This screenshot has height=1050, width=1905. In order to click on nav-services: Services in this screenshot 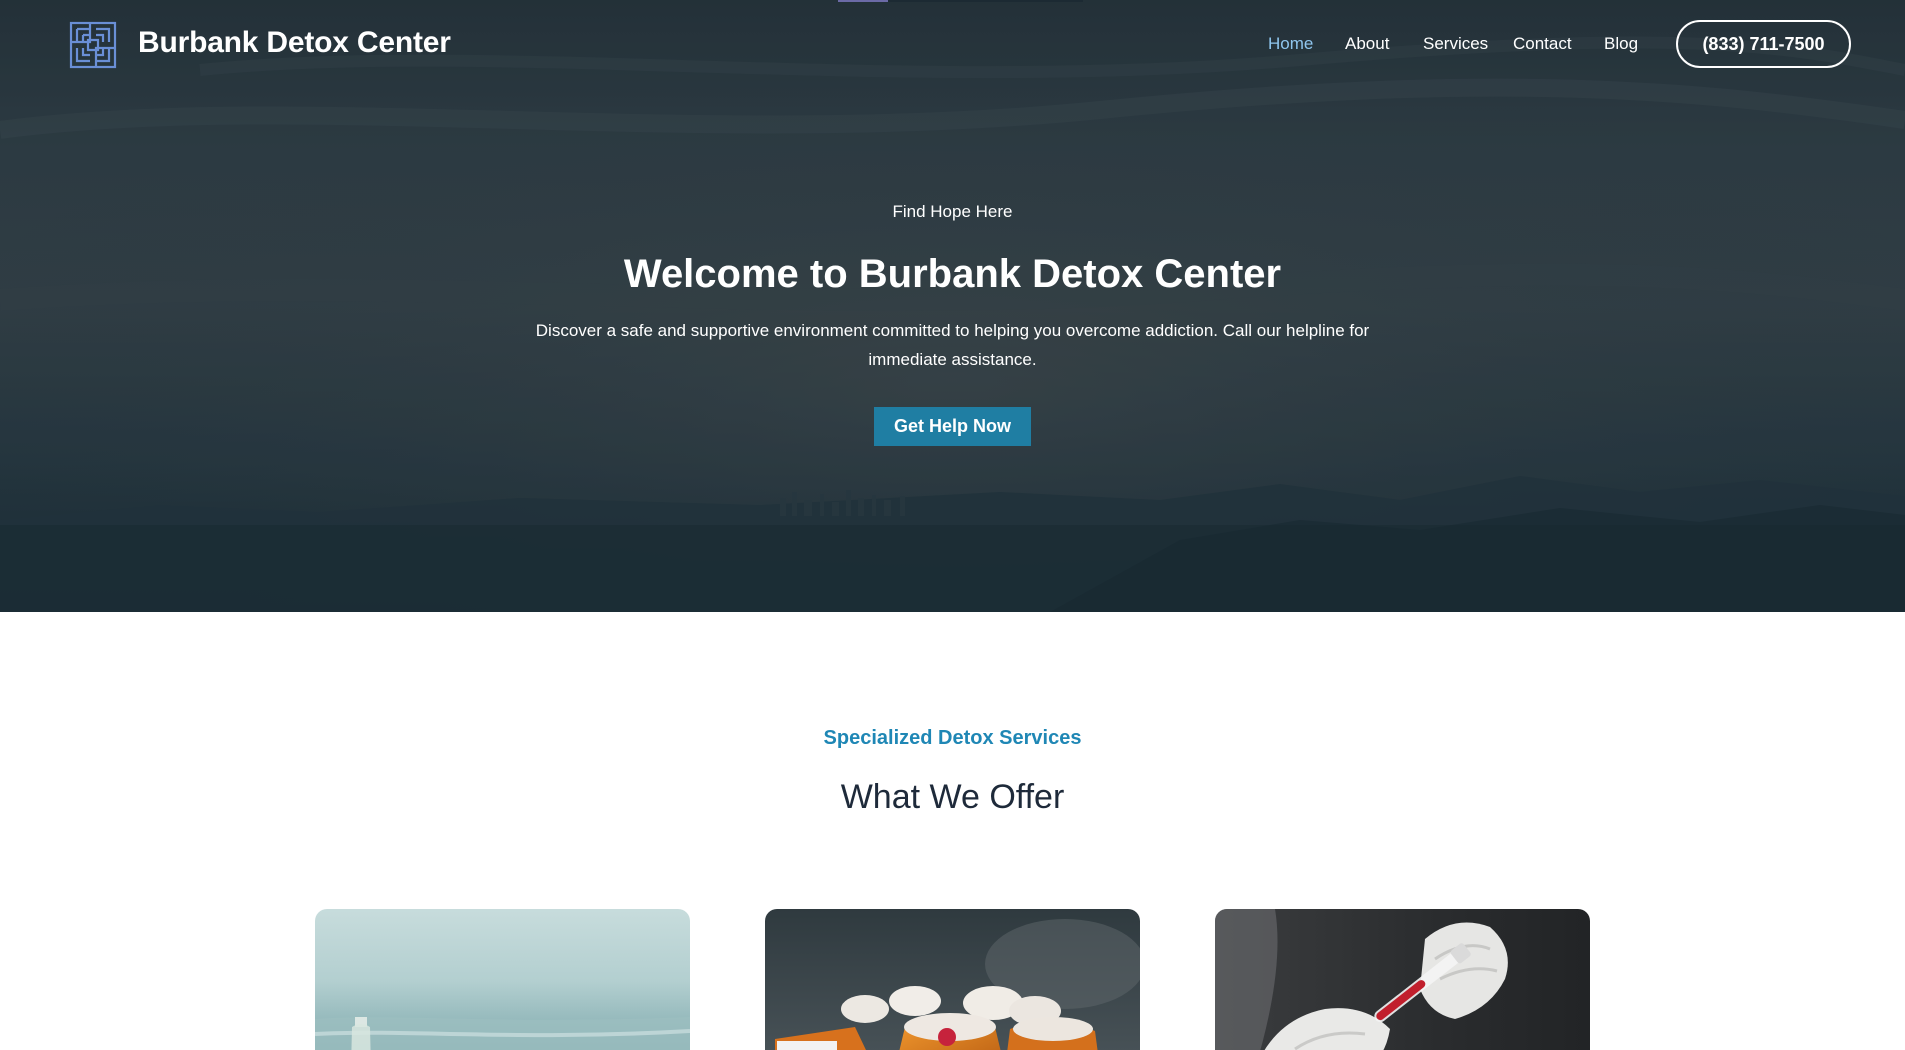, I will do `click(1455, 44)`.